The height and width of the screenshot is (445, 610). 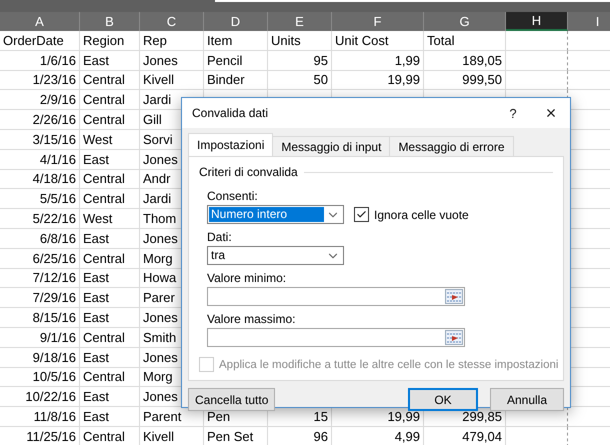 What do you see at coordinates (40, 378) in the screenshot?
I see `table-cell: 10/5/16` at bounding box center [40, 378].